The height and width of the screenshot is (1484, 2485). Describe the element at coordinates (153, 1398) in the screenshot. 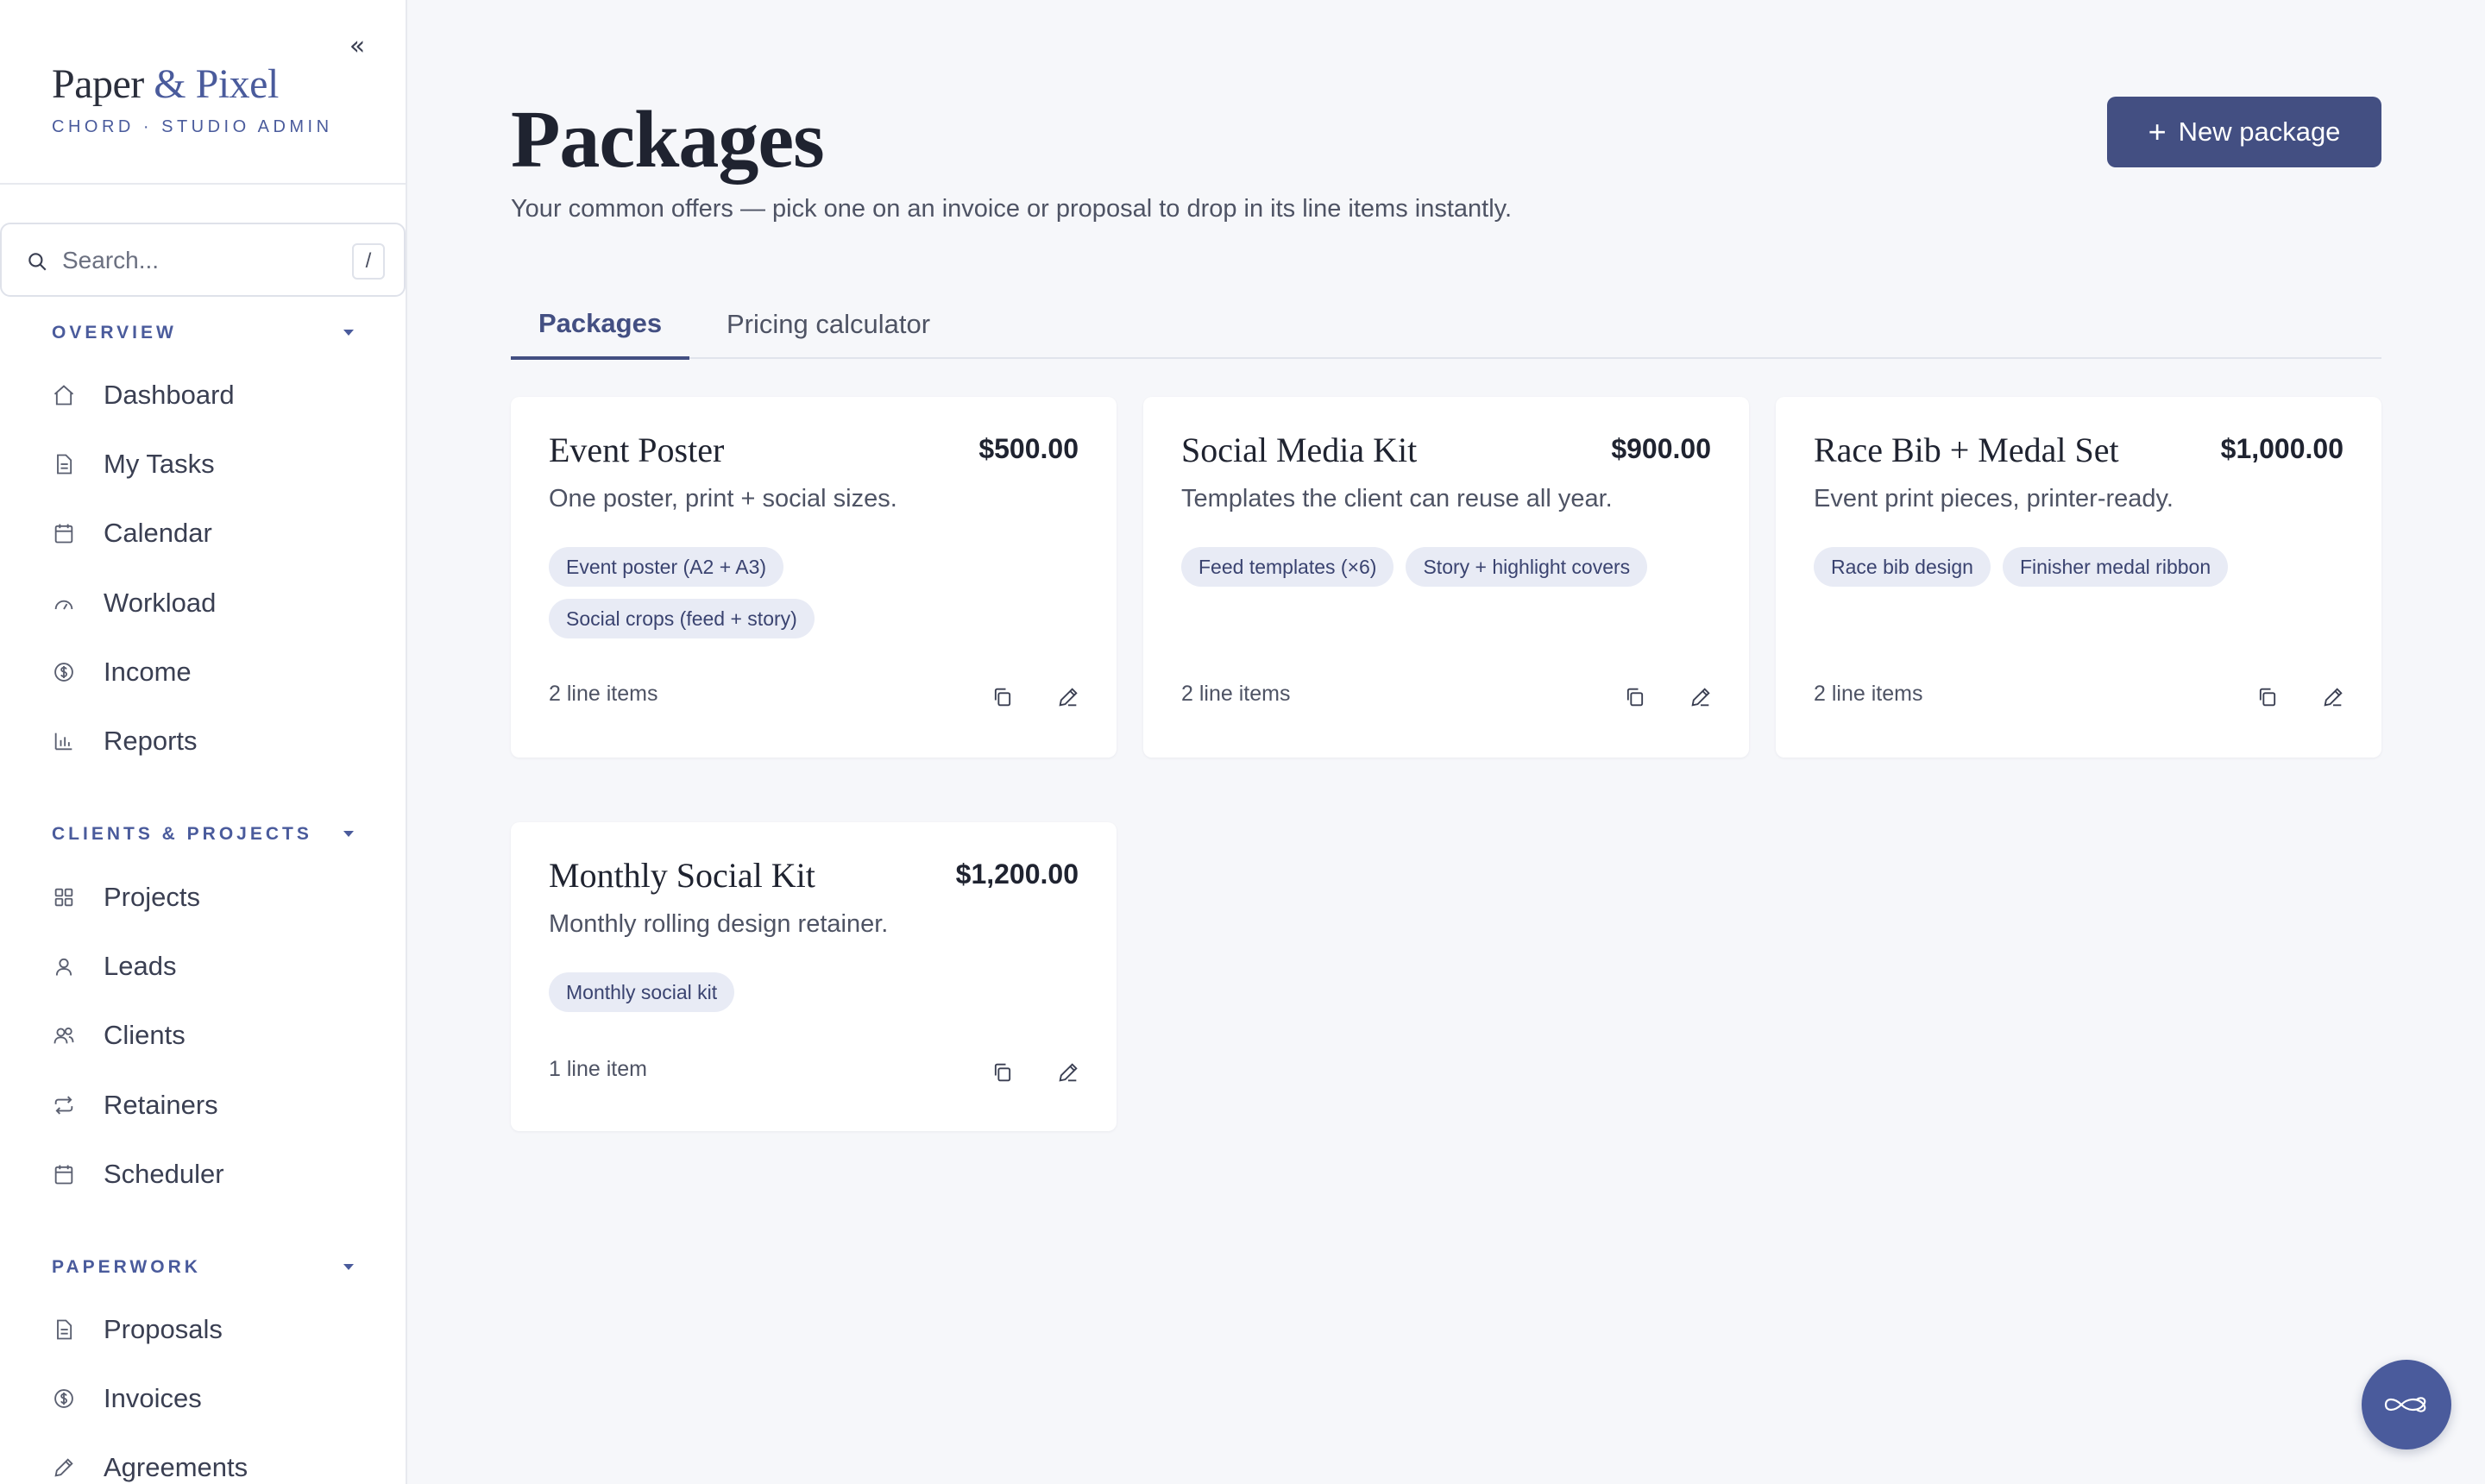

I see `sidebar-item-label: Invoices` at that location.